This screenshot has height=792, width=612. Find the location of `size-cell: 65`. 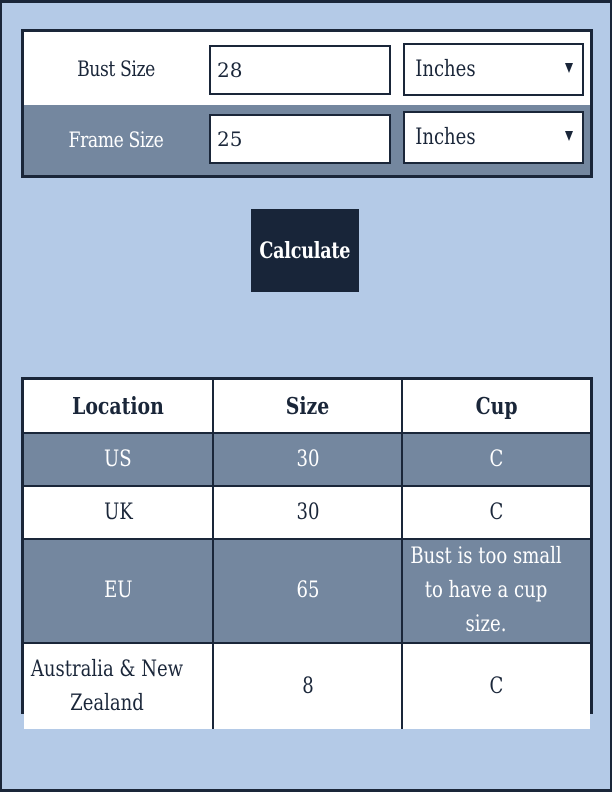

size-cell: 65 is located at coordinates (307, 591).